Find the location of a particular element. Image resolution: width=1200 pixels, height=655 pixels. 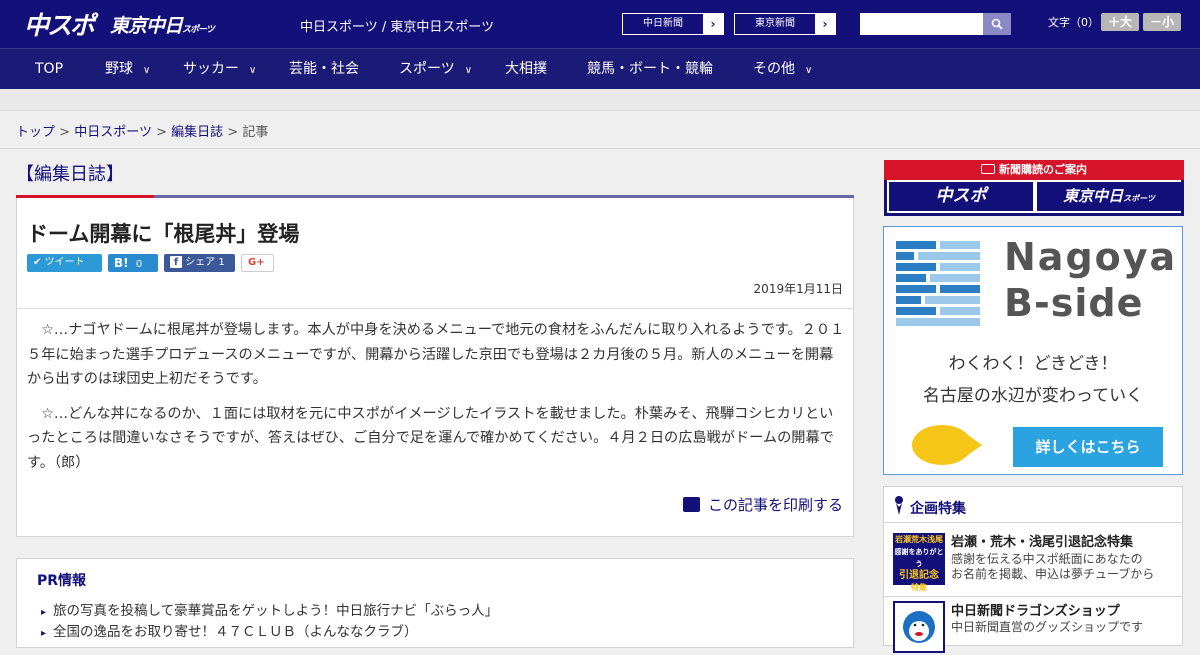

subscription-bar: 新聞購読のご案内 is located at coordinates (1034, 170).